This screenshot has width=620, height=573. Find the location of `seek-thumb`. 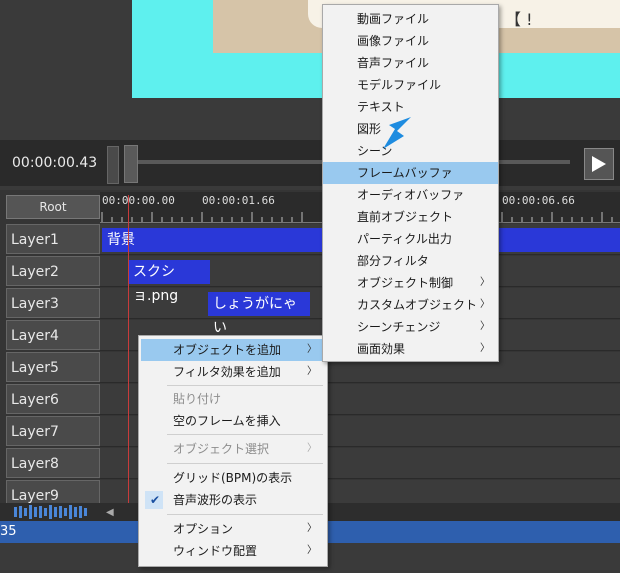

seek-thumb is located at coordinates (131, 164).